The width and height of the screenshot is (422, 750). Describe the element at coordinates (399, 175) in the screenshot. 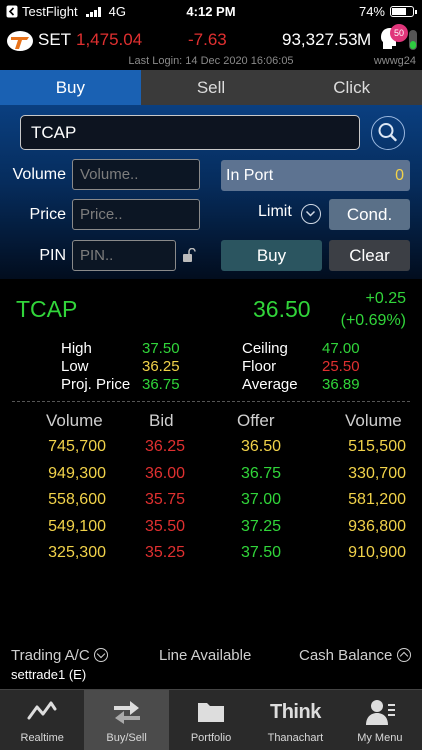

I see `in-port-value: 0` at that location.